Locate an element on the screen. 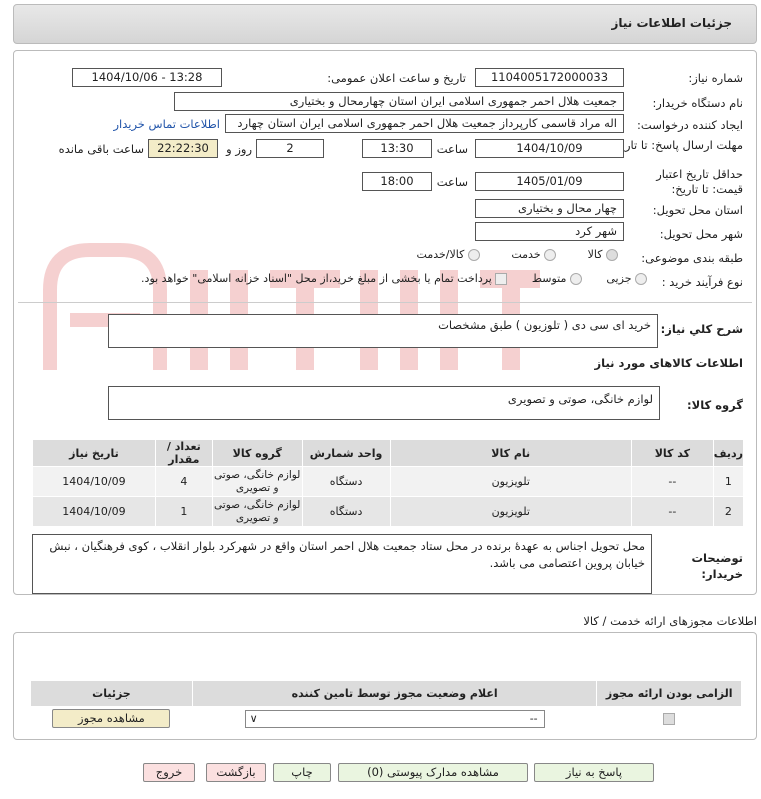 This screenshot has height=799, width=761. page-title: جزئیات اطلاعات نیاز is located at coordinates (671, 23).